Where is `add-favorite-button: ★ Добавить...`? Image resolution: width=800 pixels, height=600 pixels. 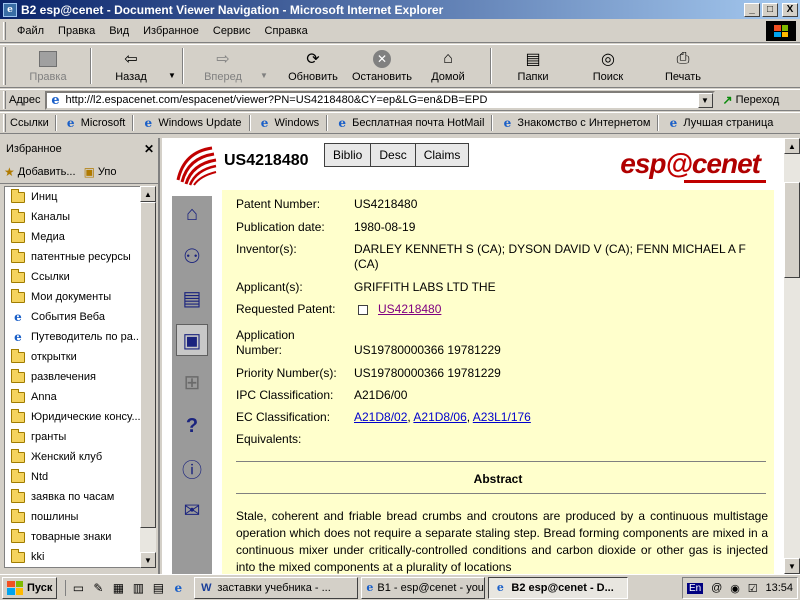 add-favorite-button: ★ Добавить... is located at coordinates (40, 172).